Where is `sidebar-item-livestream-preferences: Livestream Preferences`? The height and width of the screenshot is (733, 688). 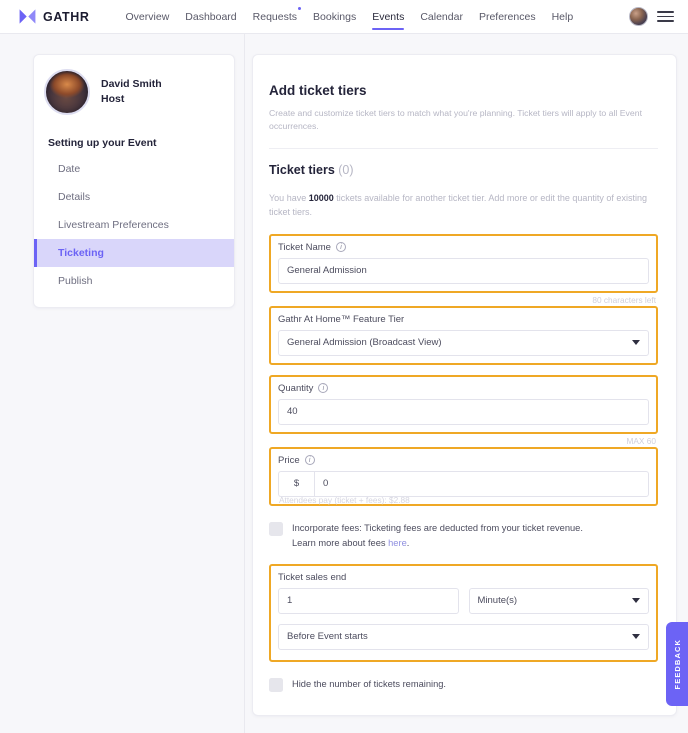 sidebar-item-livestream-preferences: Livestream Preferences is located at coordinates (134, 225).